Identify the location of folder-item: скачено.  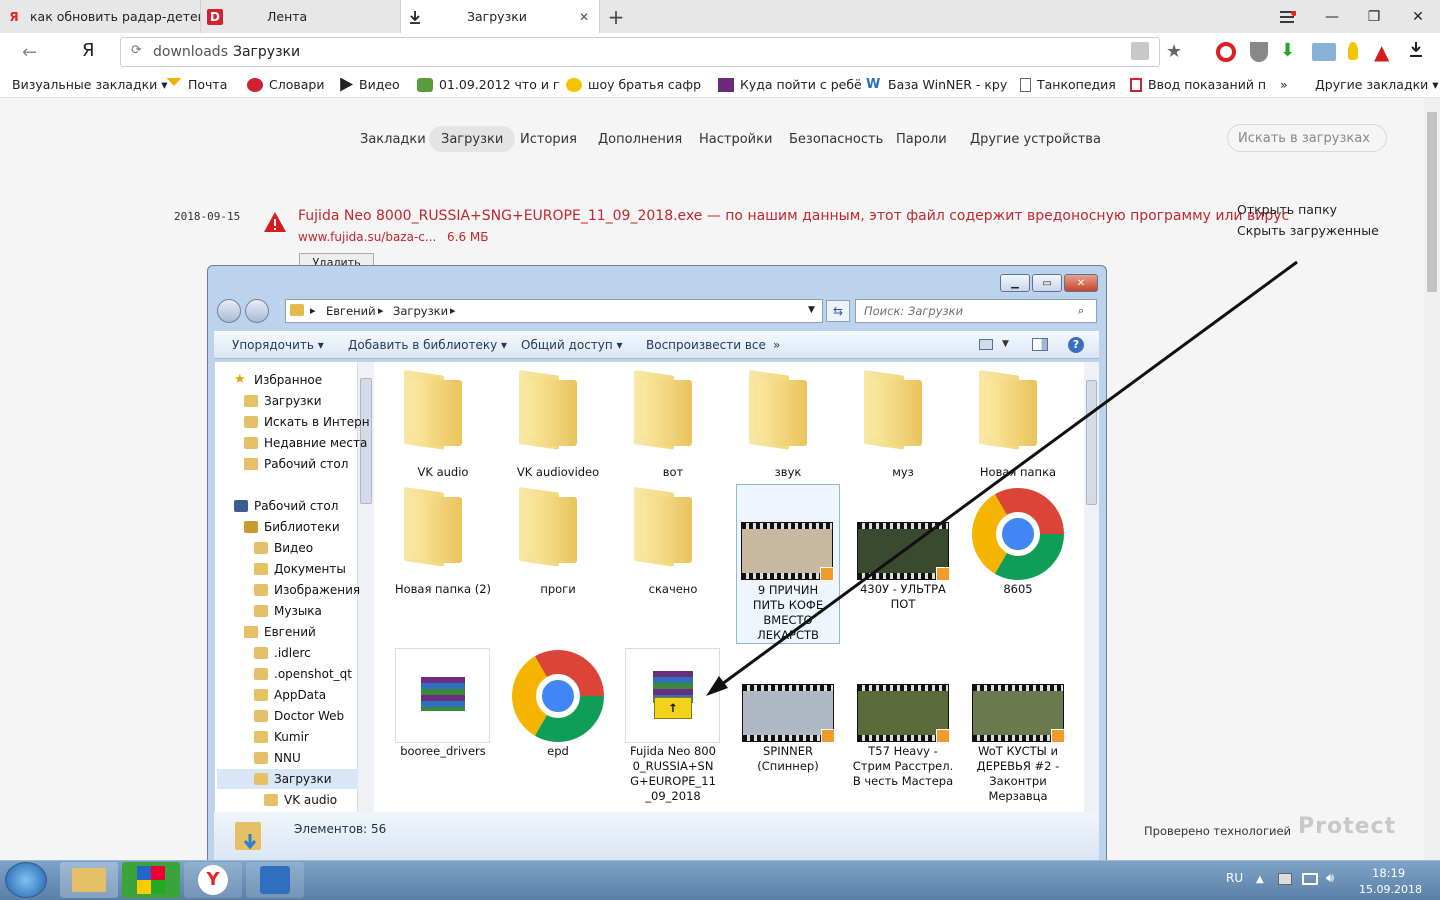
(673, 564).